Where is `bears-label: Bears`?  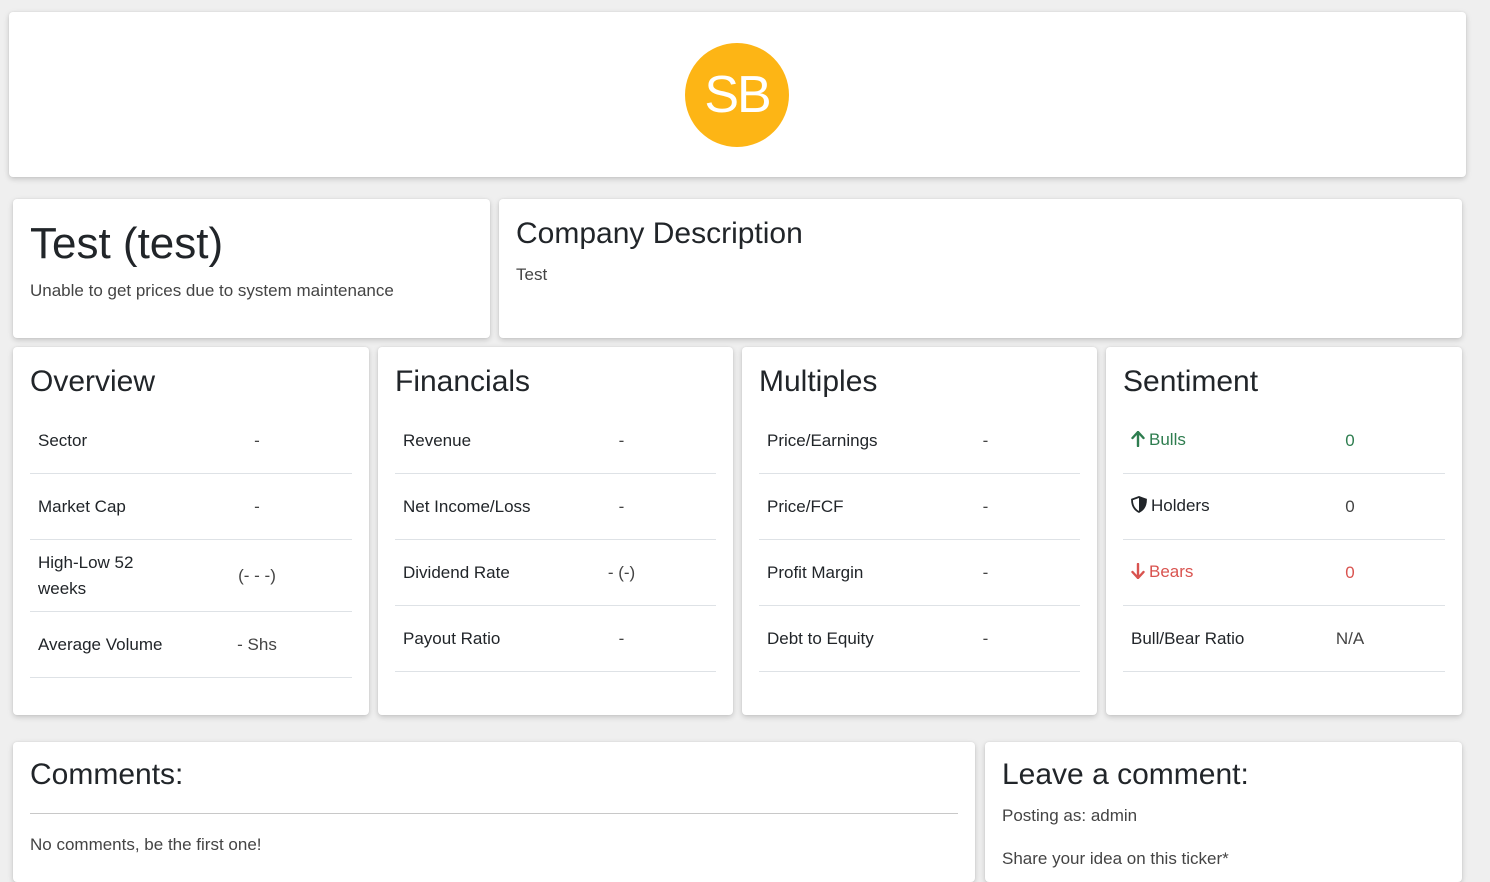 bears-label: Bears is located at coordinates (1204, 573).